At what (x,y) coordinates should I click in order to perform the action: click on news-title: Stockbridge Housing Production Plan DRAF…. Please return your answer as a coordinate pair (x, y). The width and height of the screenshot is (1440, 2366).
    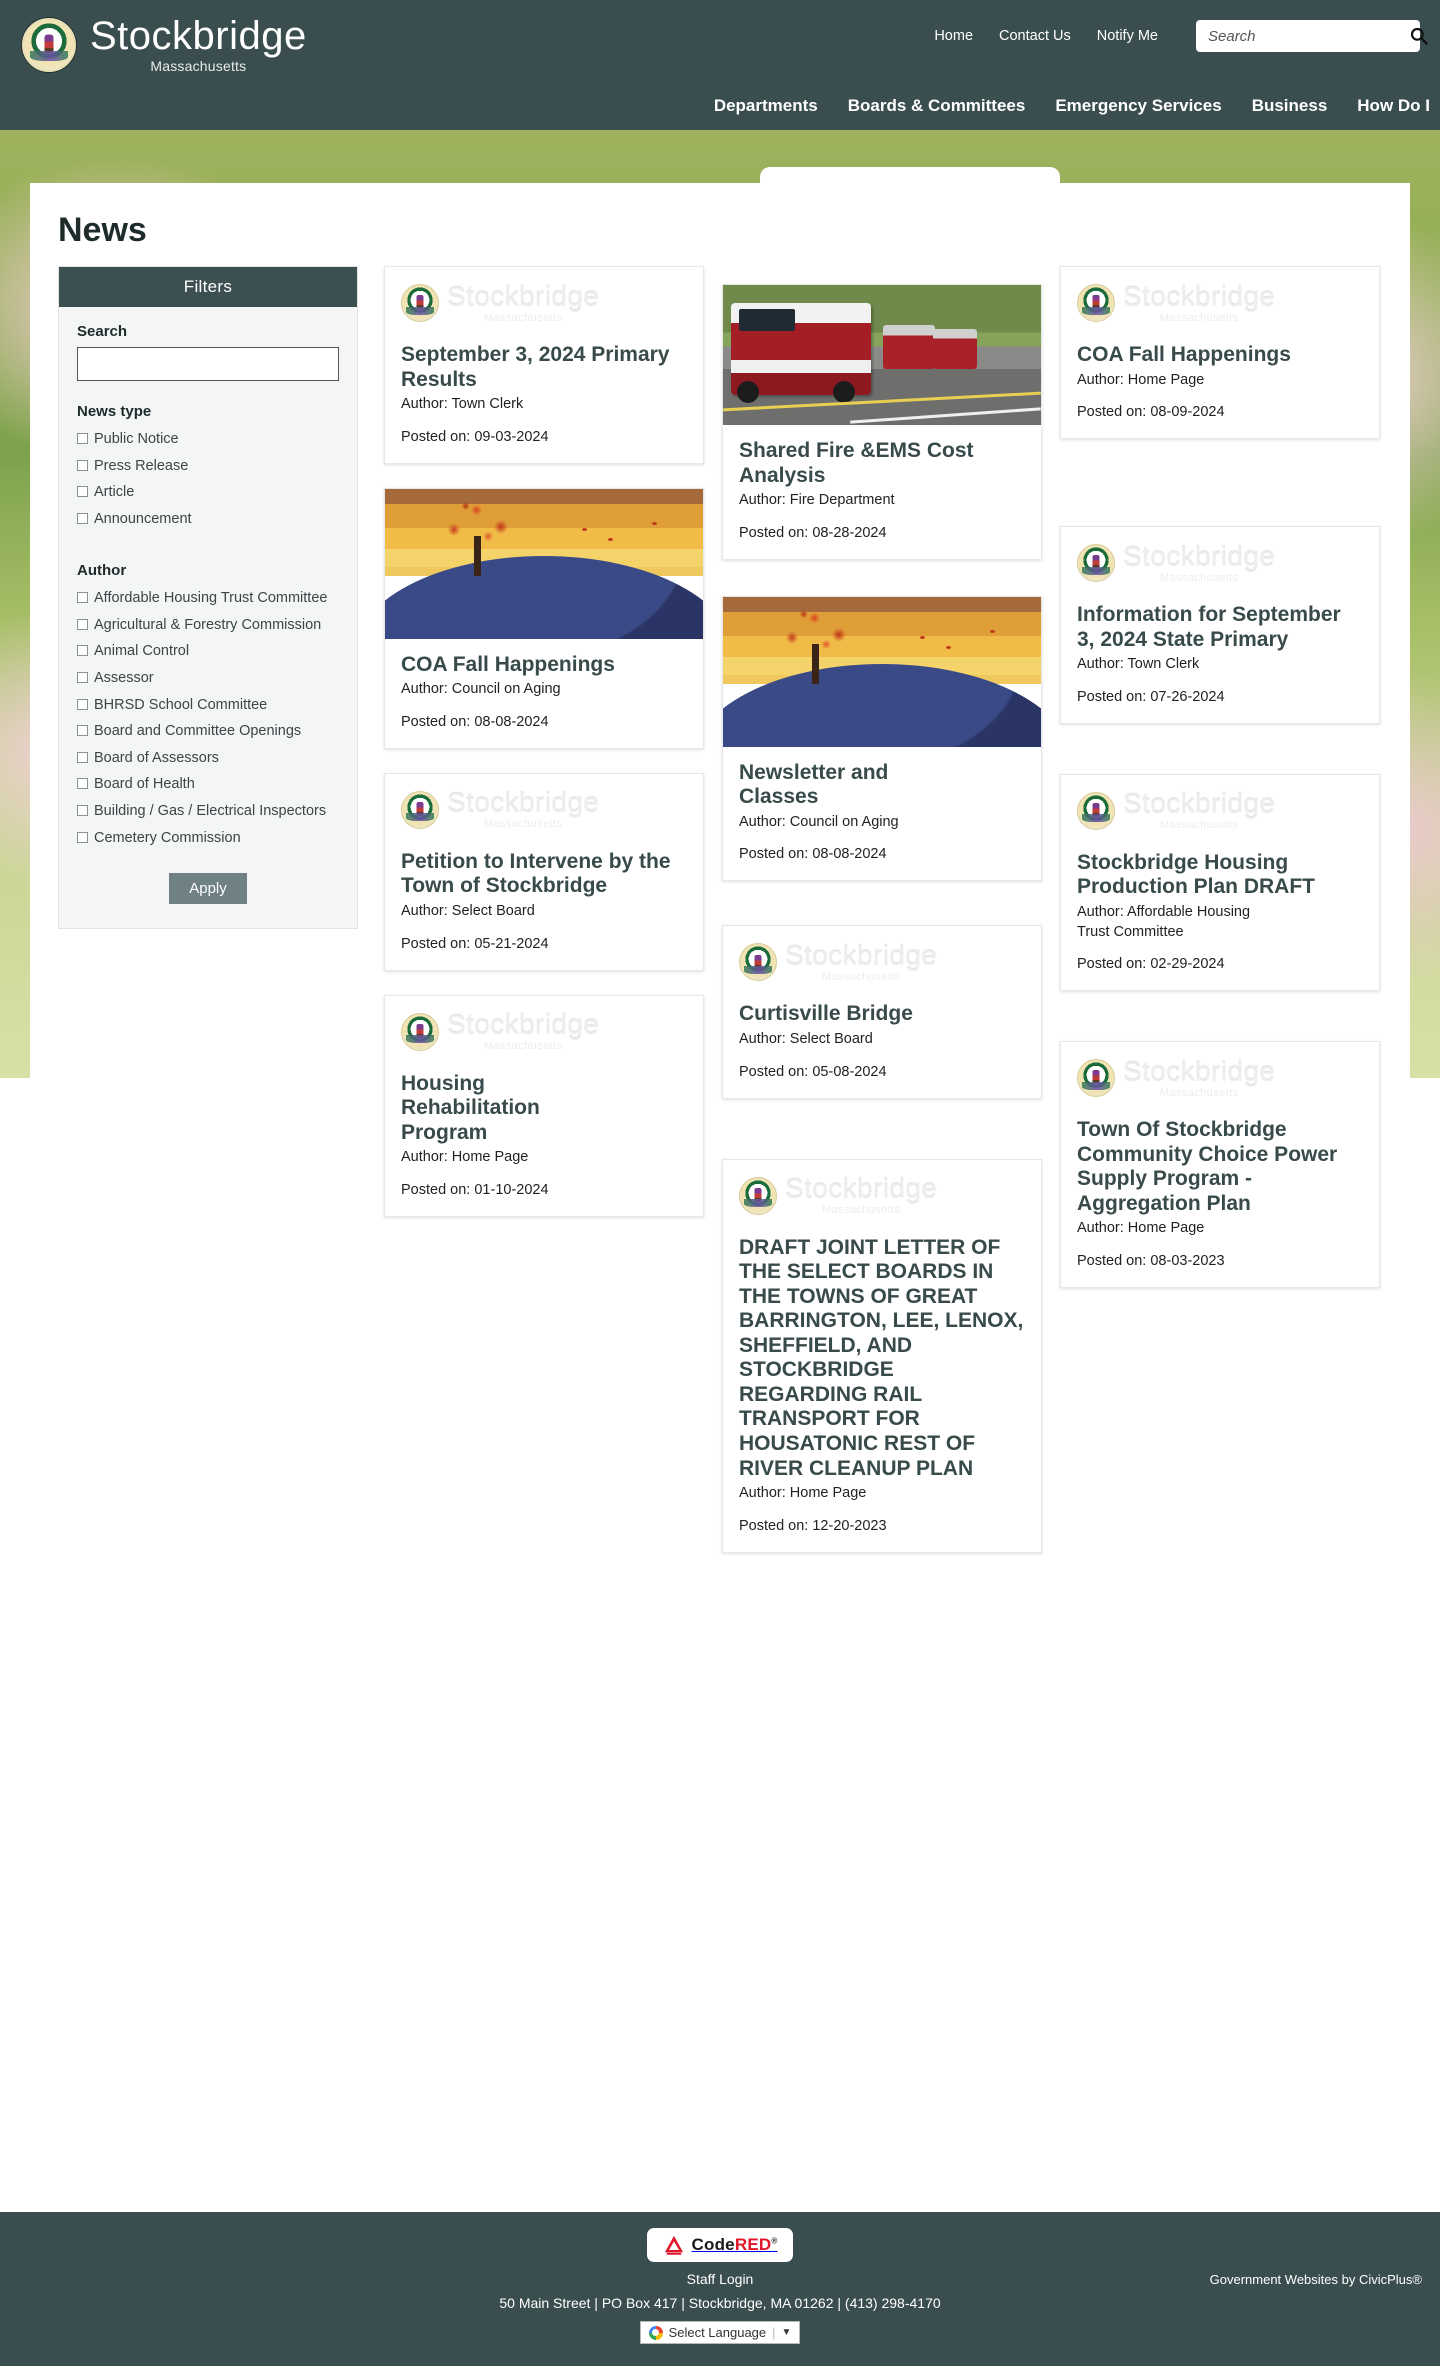
    Looking at the image, I should click on (1220, 875).